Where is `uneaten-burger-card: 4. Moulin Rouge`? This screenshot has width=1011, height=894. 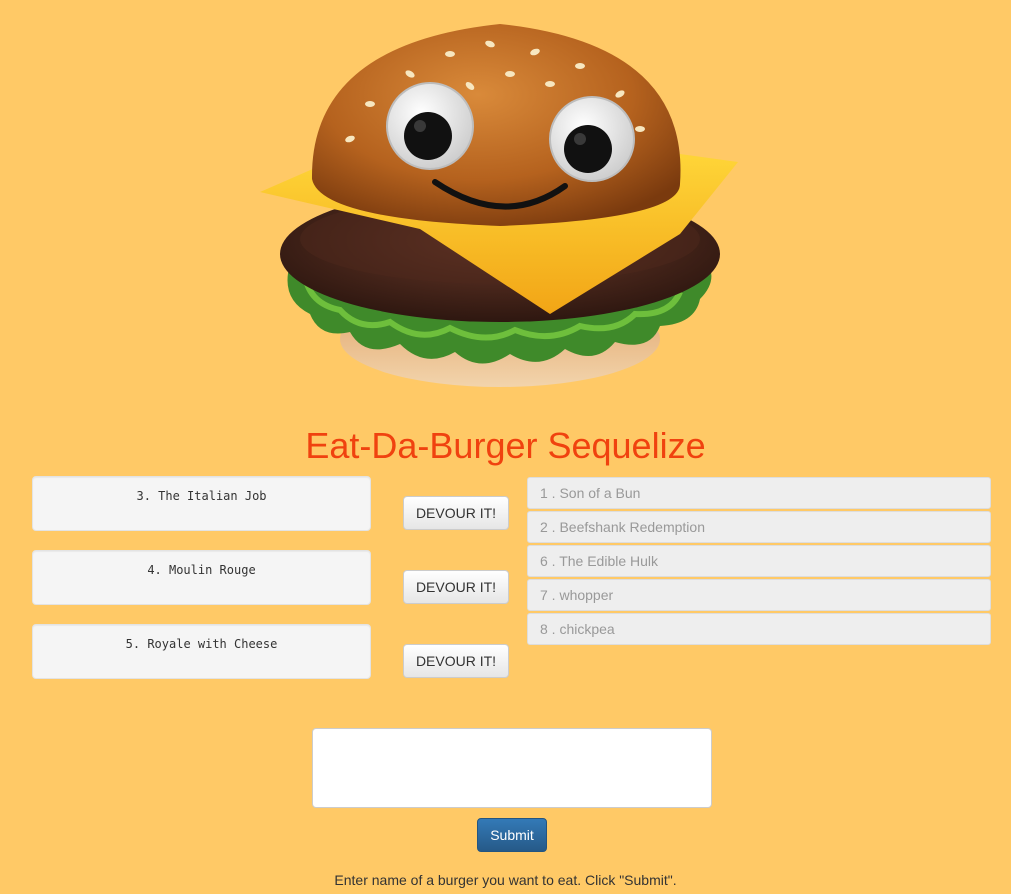
uneaten-burger-card: 4. Moulin Rouge is located at coordinates (201, 577).